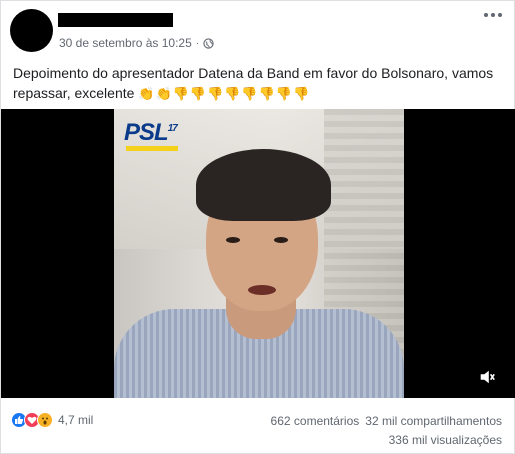 The height and width of the screenshot is (454, 515). What do you see at coordinates (433, 421) in the screenshot?
I see `shares-count: 32 mil compartilhamentos` at bounding box center [433, 421].